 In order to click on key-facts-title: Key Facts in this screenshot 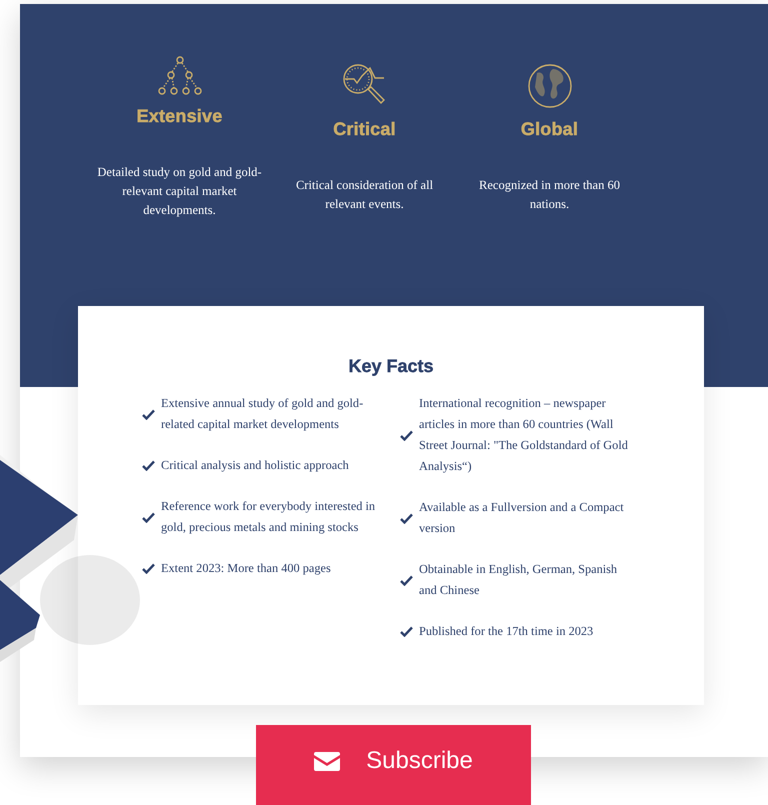, I will do `click(391, 366)`.